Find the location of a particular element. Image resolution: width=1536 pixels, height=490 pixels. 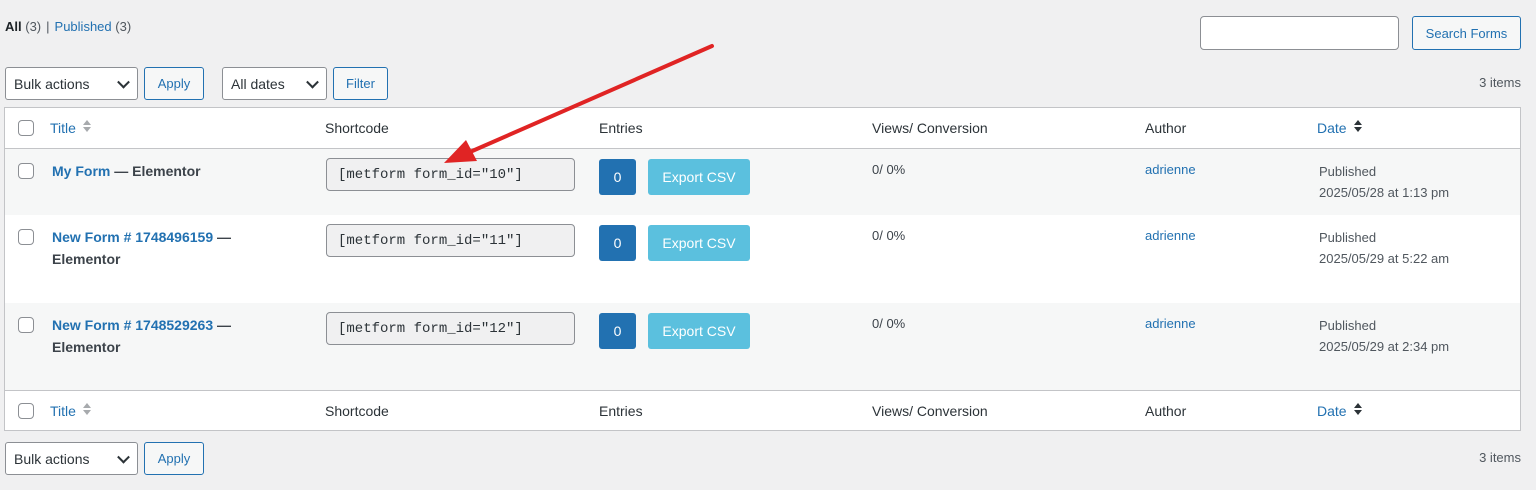

publish-date: 2025/05/29 at 5:22 am is located at coordinates (1384, 258).